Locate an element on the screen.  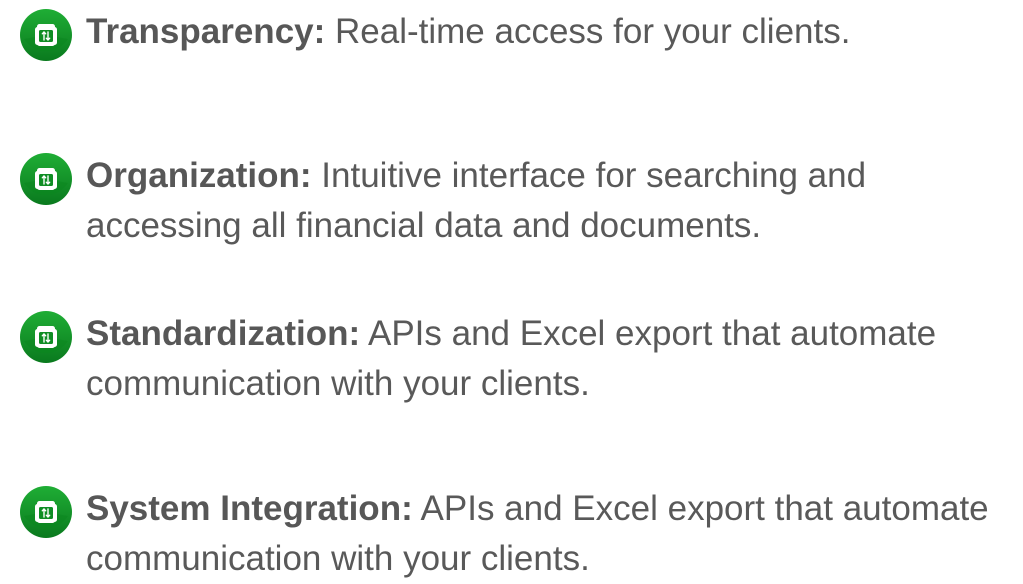
feature-description: Real-time access for your clients. is located at coordinates (593, 31).